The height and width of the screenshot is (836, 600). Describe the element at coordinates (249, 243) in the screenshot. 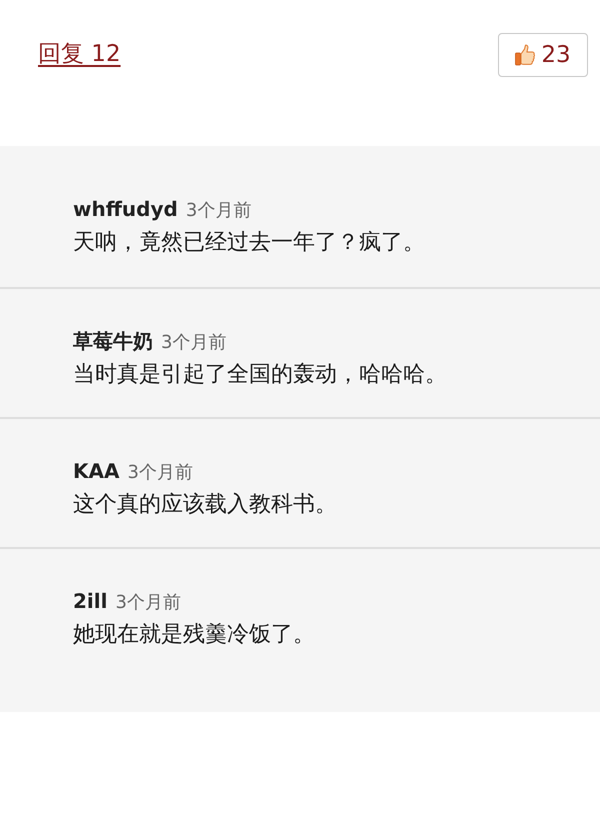

I see `comment-text: 天呐，竟然已经过去一年了？疯了。` at that location.